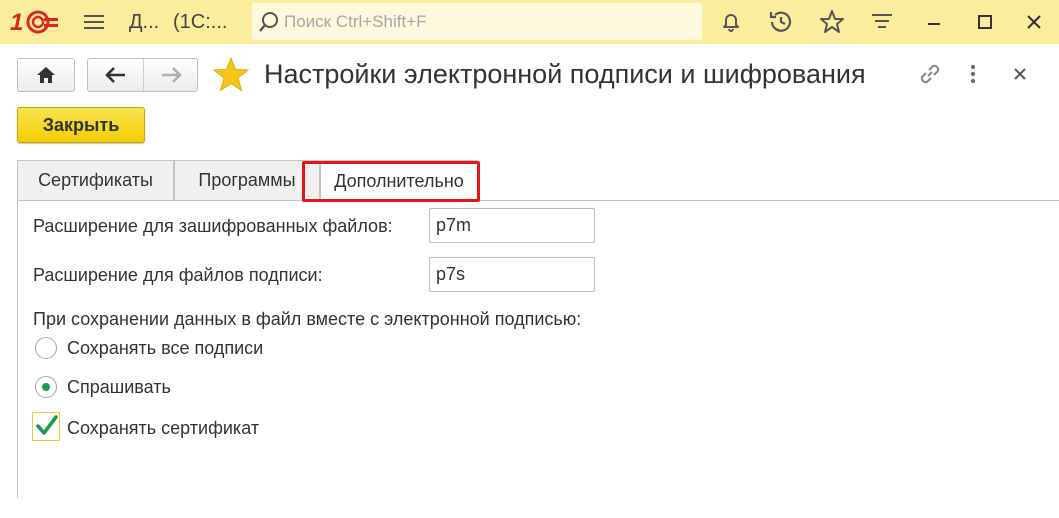  I want to click on search-input, so click(484, 22).